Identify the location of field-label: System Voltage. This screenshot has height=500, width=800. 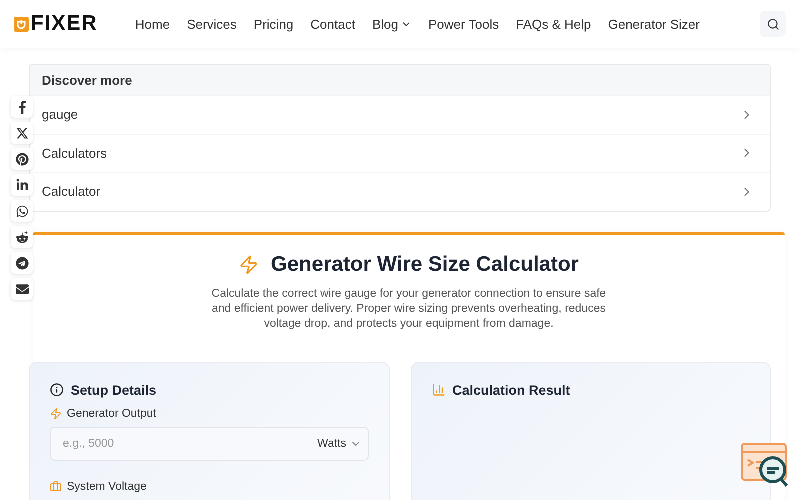
(107, 486).